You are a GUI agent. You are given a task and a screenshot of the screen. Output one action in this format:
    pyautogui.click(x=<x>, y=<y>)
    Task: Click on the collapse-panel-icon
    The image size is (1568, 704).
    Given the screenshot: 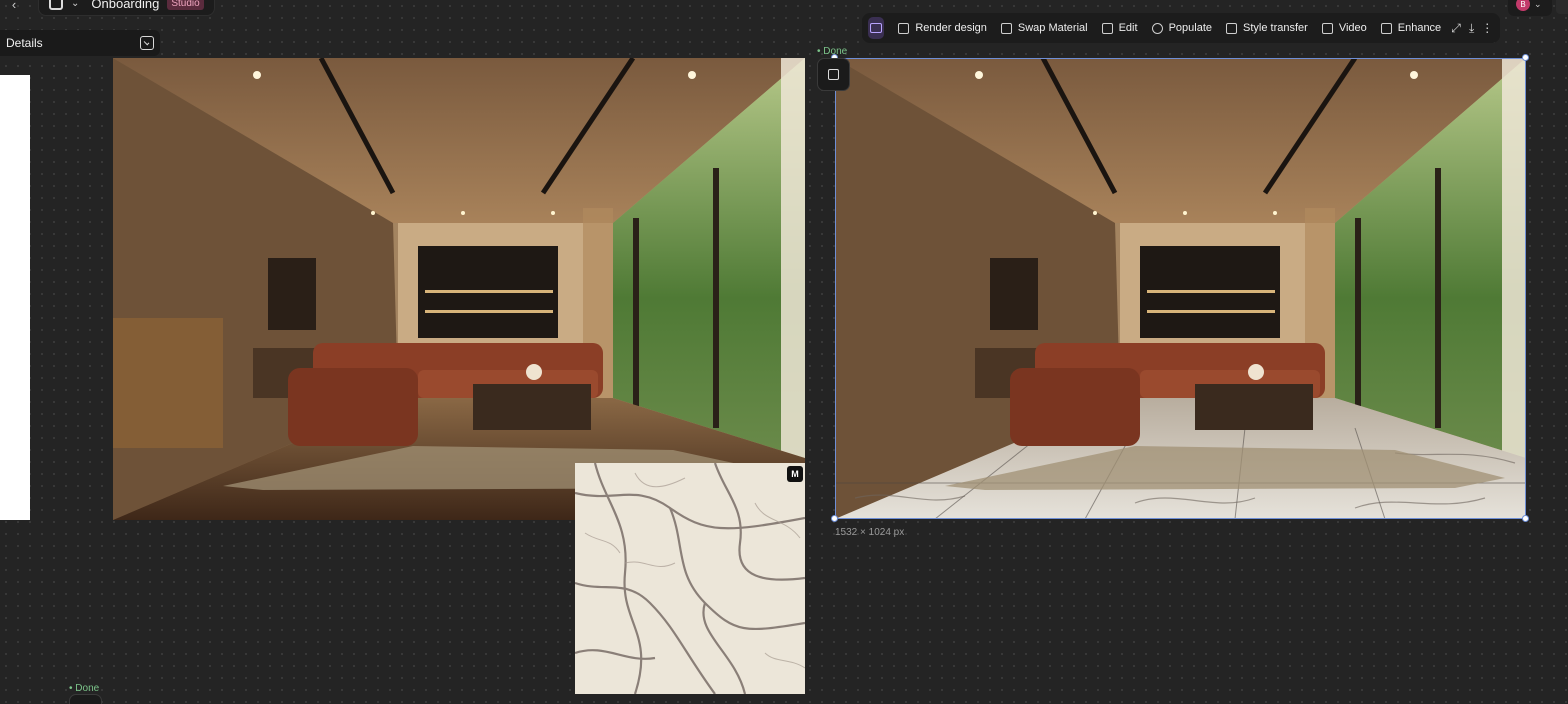 What is the action you would take?
    pyautogui.click(x=147, y=43)
    